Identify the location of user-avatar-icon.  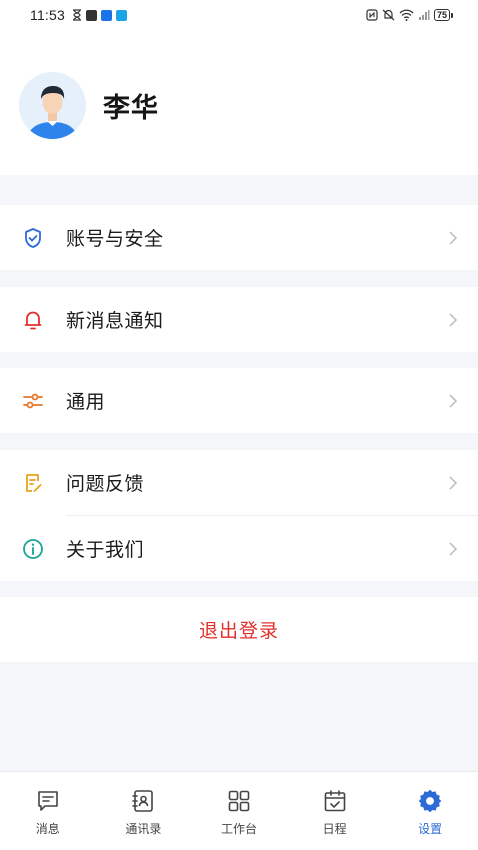
(52, 105).